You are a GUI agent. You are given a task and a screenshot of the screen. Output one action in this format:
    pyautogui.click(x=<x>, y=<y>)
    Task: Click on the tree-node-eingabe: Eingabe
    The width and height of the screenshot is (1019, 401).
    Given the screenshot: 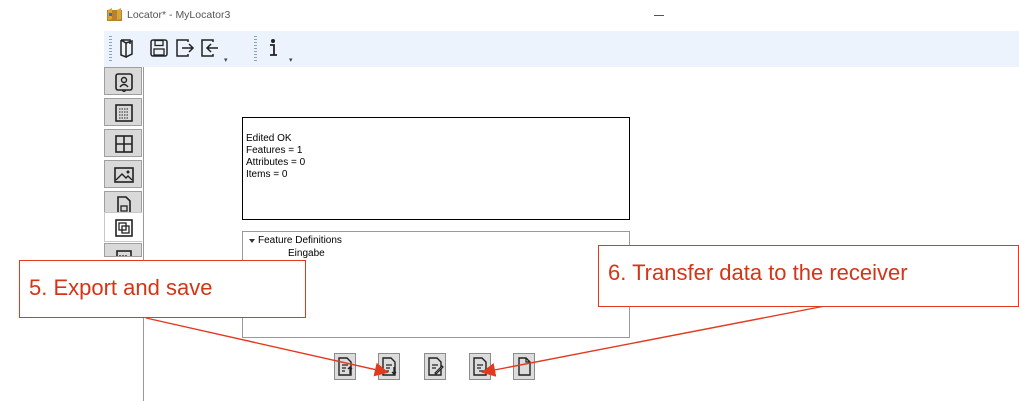 What is the action you would take?
    pyautogui.click(x=306, y=253)
    